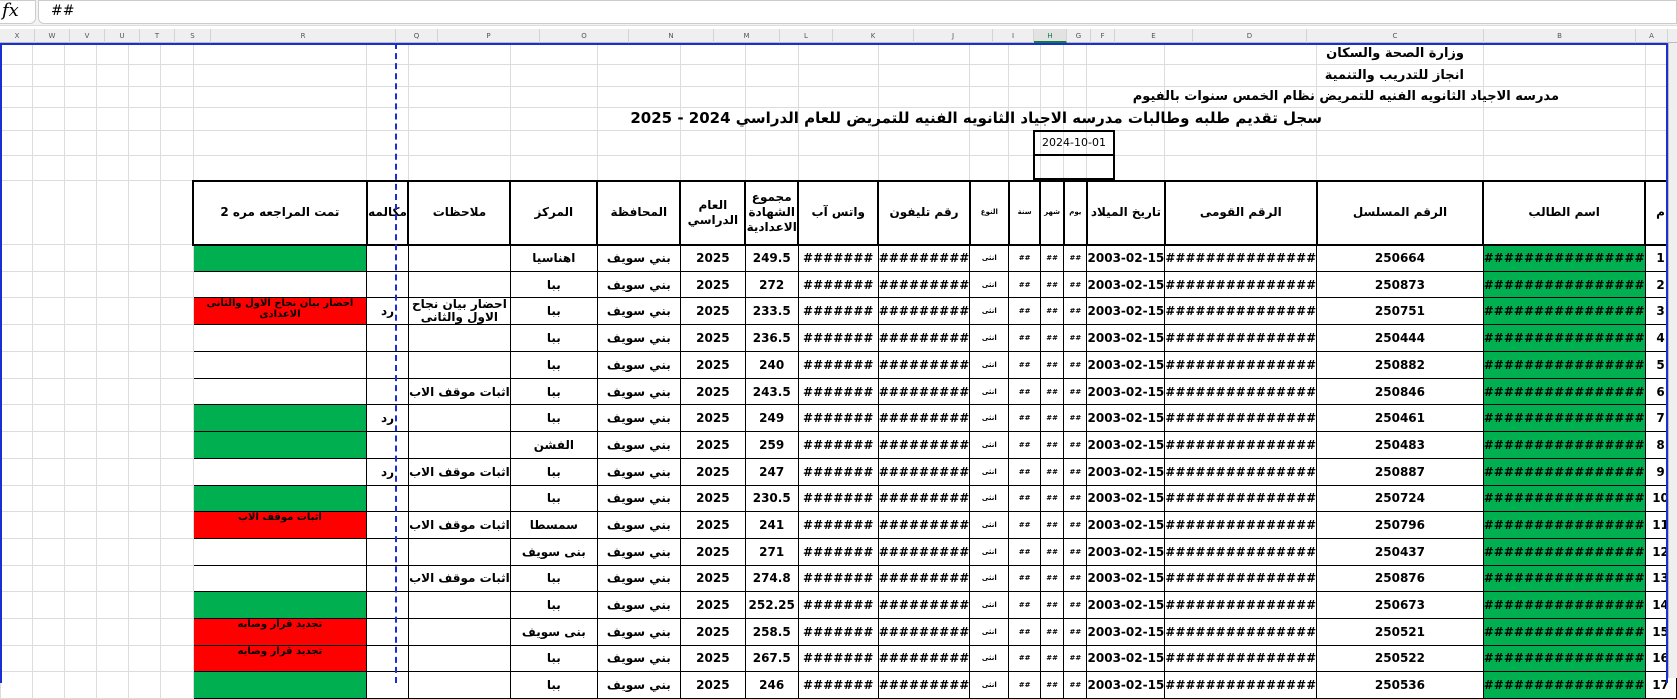 This screenshot has height=699, width=1677. What do you see at coordinates (1154, 36) in the screenshot?
I see `column-header-E: E` at bounding box center [1154, 36].